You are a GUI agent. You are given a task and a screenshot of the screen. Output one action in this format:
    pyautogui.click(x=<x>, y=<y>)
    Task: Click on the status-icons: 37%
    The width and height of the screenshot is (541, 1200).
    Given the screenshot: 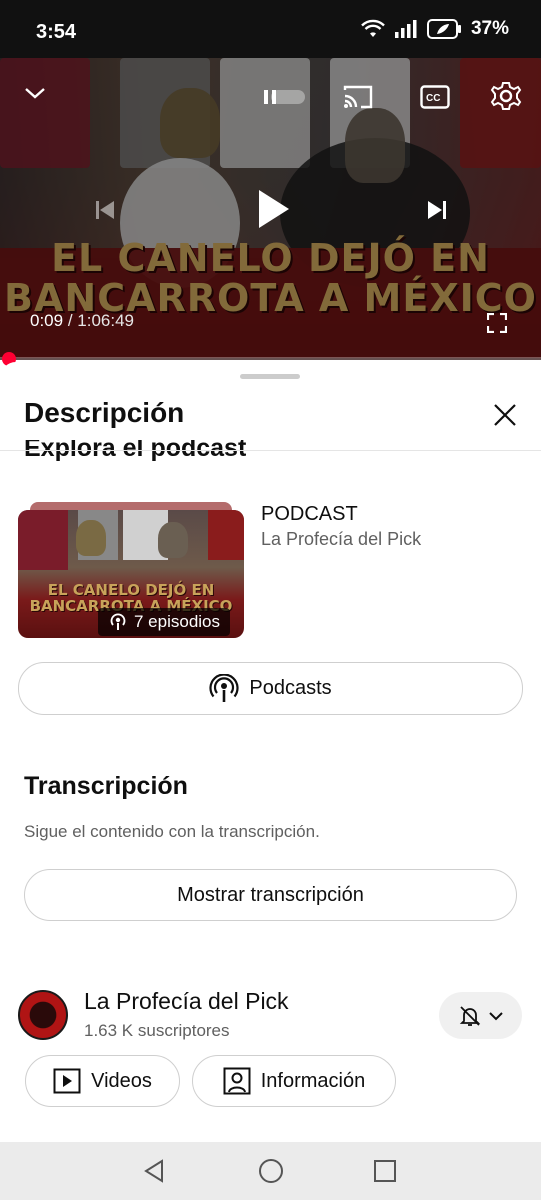 What is the action you would take?
    pyautogui.click(x=435, y=29)
    